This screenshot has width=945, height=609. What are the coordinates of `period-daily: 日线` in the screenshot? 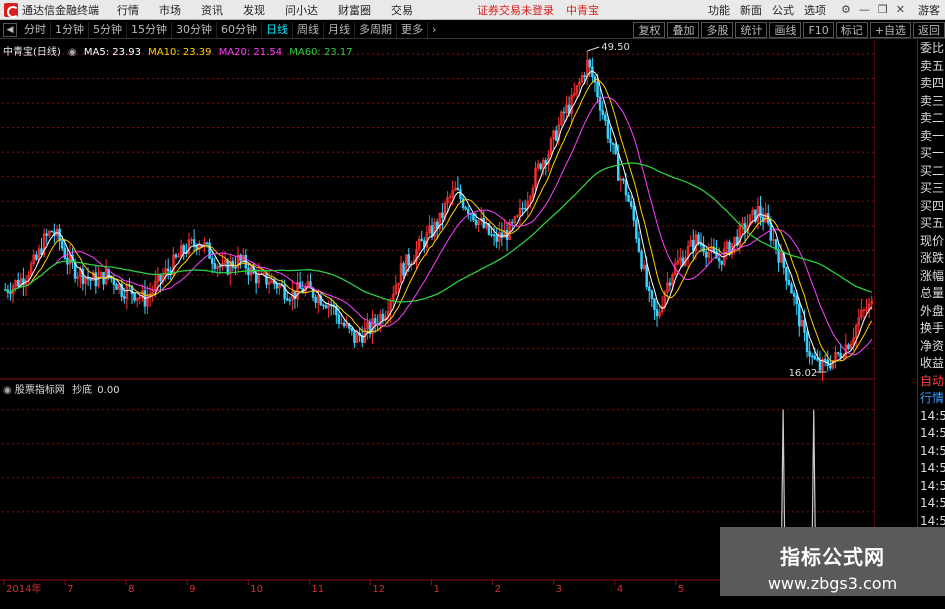 It's located at (277, 29).